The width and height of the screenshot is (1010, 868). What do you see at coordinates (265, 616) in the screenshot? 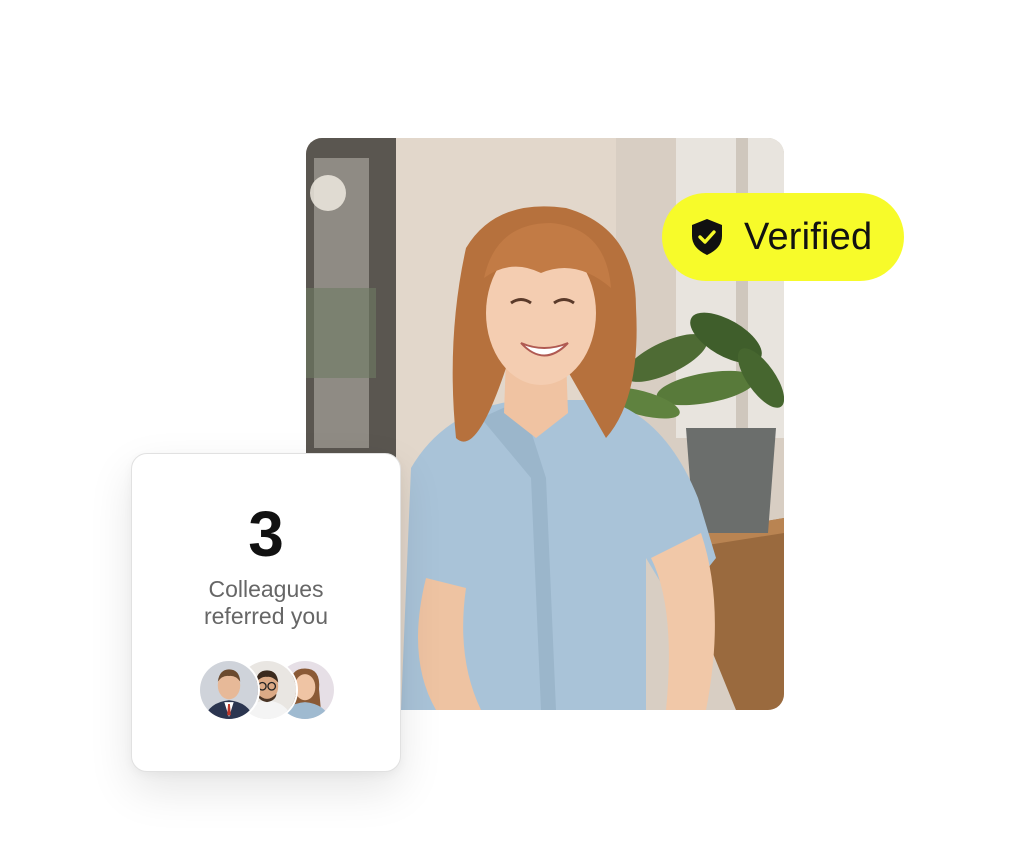
I see `referral-line-2: referred you` at bounding box center [265, 616].